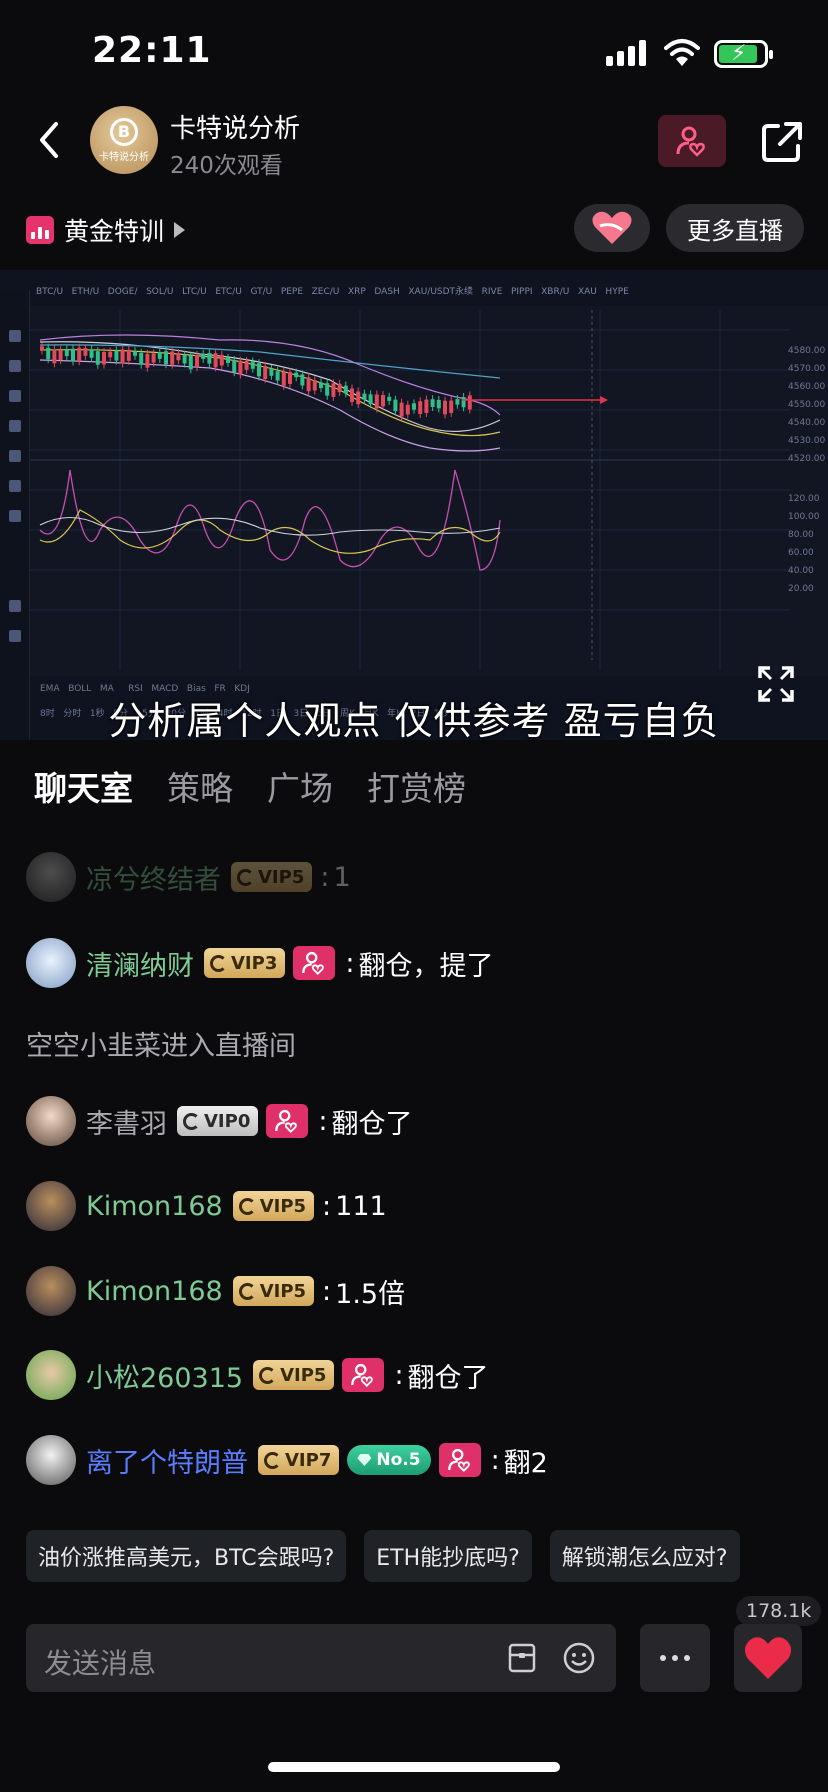 The image size is (828, 1792). I want to click on vip-badge: VIP5, so click(294, 1375).